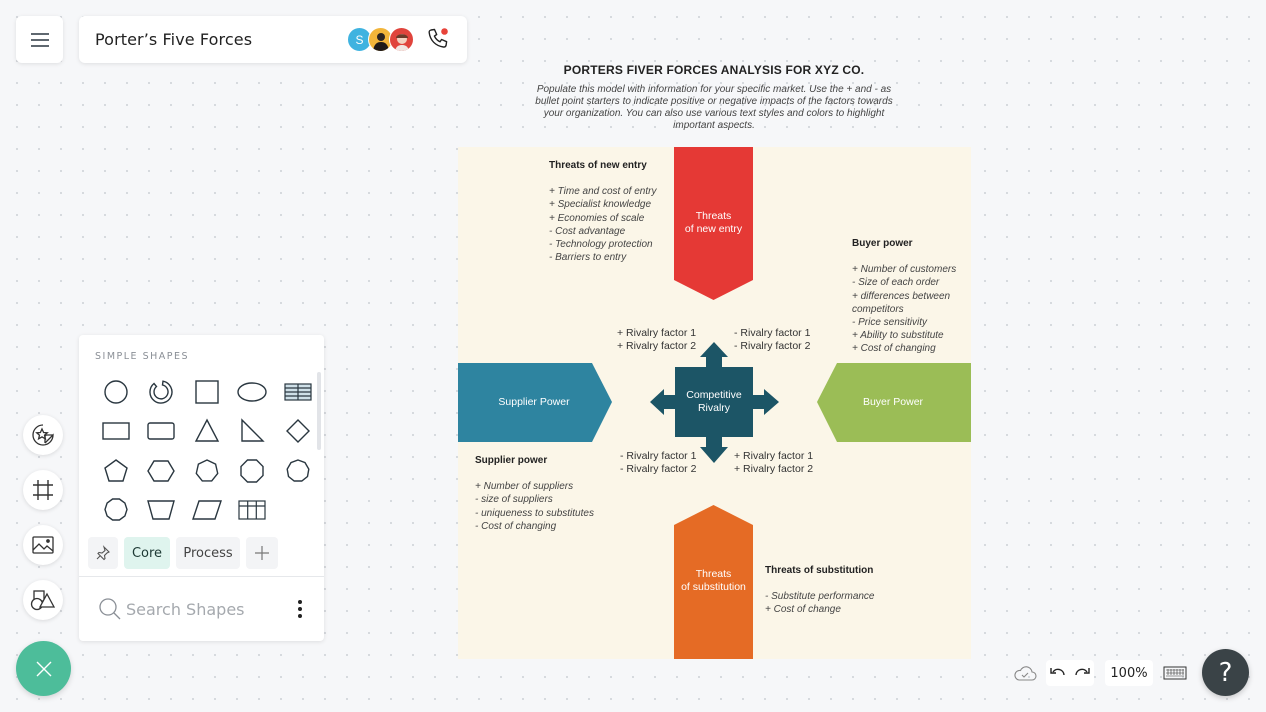 The image size is (1266, 712). I want to click on shape-circle, so click(116, 392).